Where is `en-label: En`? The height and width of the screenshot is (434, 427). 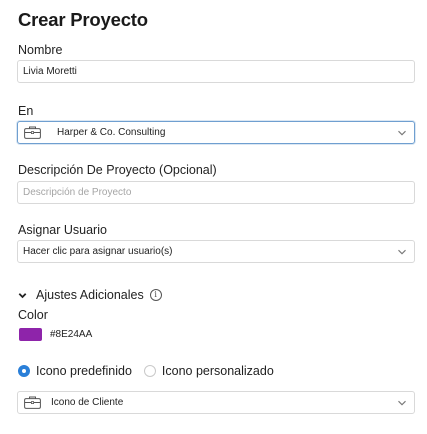
en-label: En is located at coordinates (26, 111).